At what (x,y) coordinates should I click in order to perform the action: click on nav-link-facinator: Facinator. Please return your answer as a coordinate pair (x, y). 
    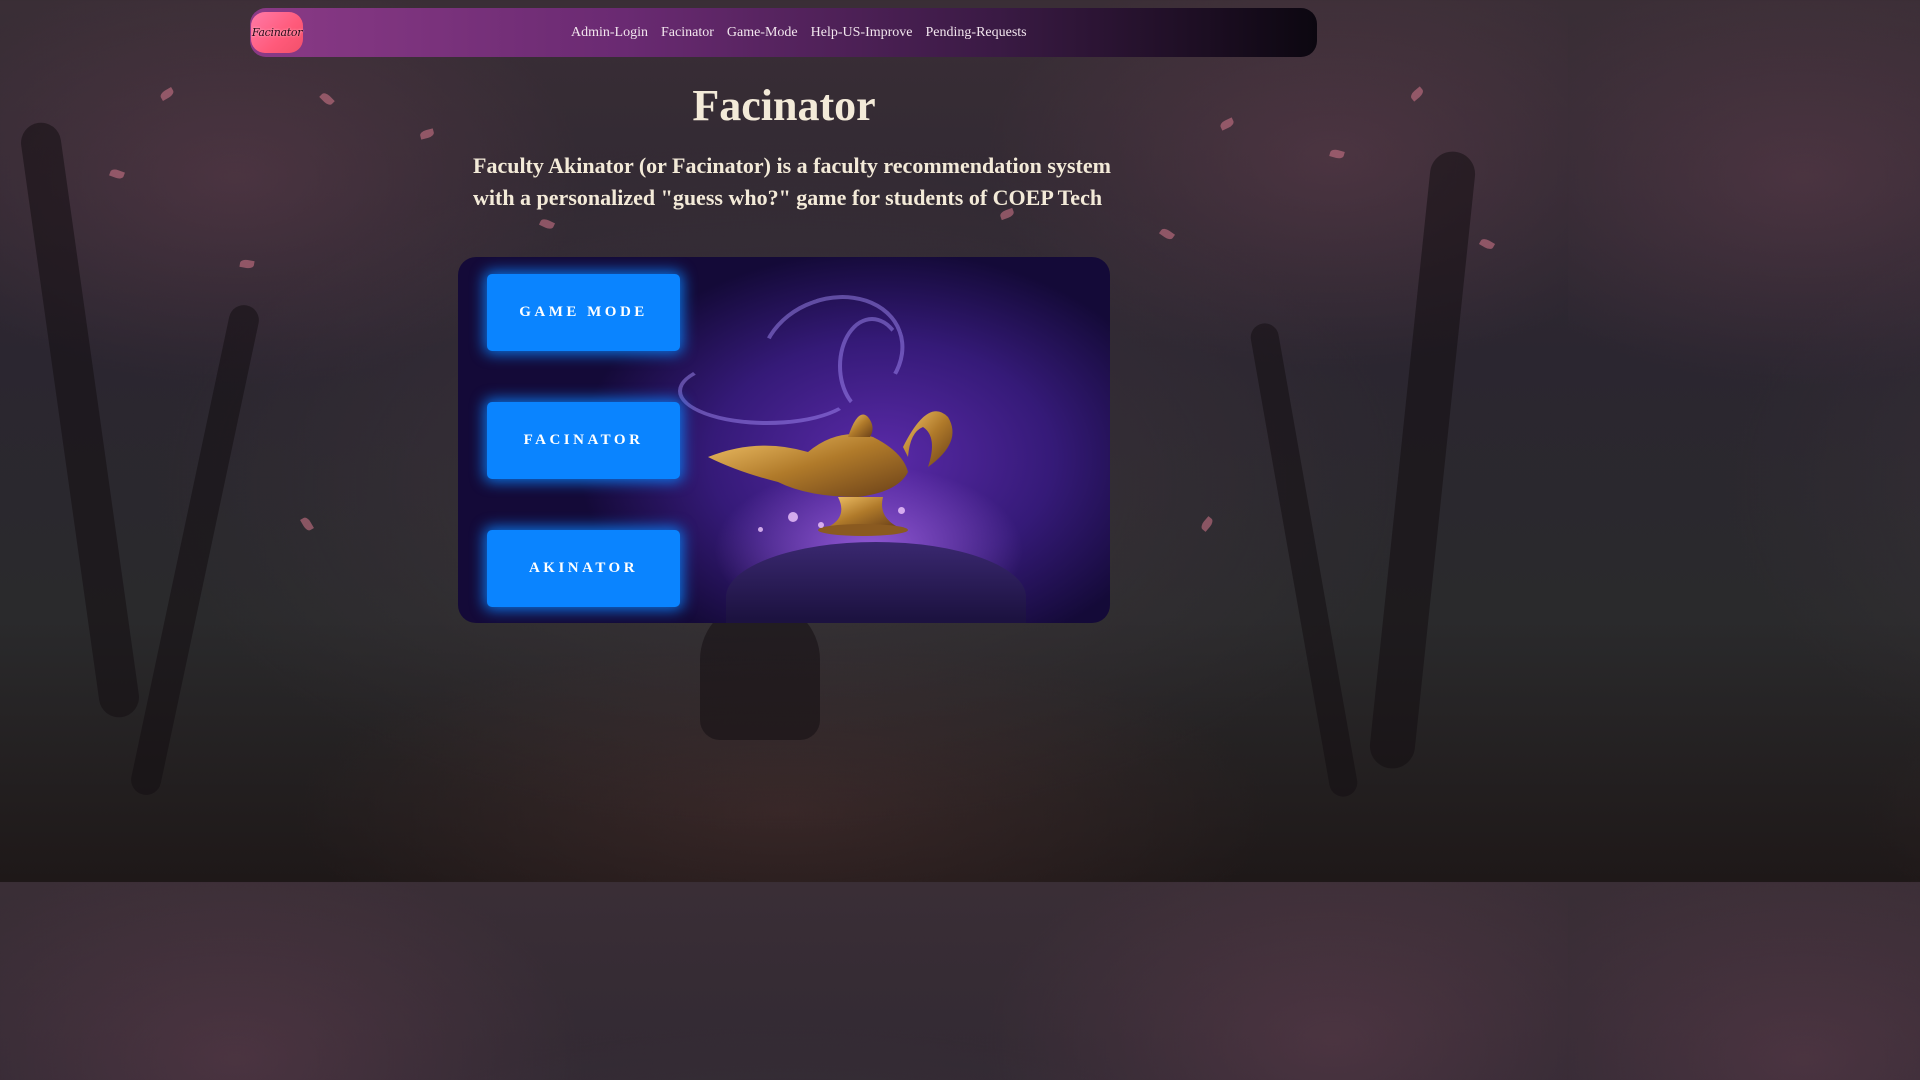
    Looking at the image, I should click on (687, 33).